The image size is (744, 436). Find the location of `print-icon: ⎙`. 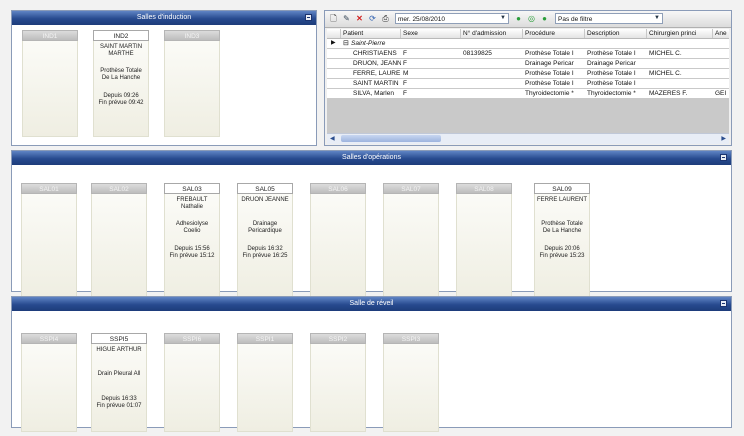

print-icon: ⎙ is located at coordinates (385, 18).